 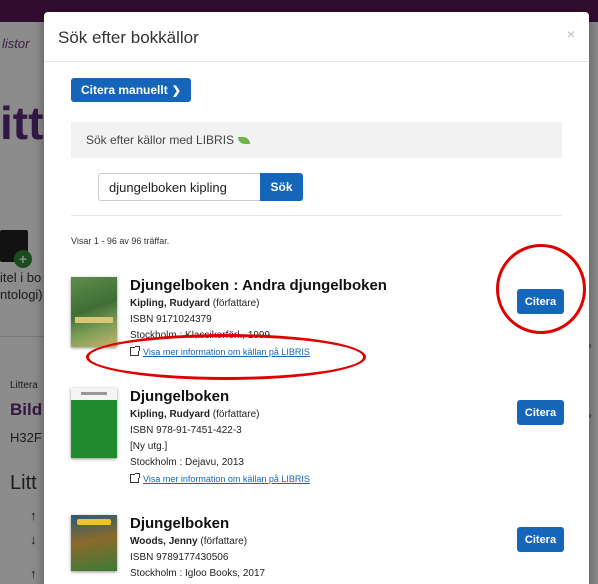 I want to click on search-input, so click(x=179, y=187).